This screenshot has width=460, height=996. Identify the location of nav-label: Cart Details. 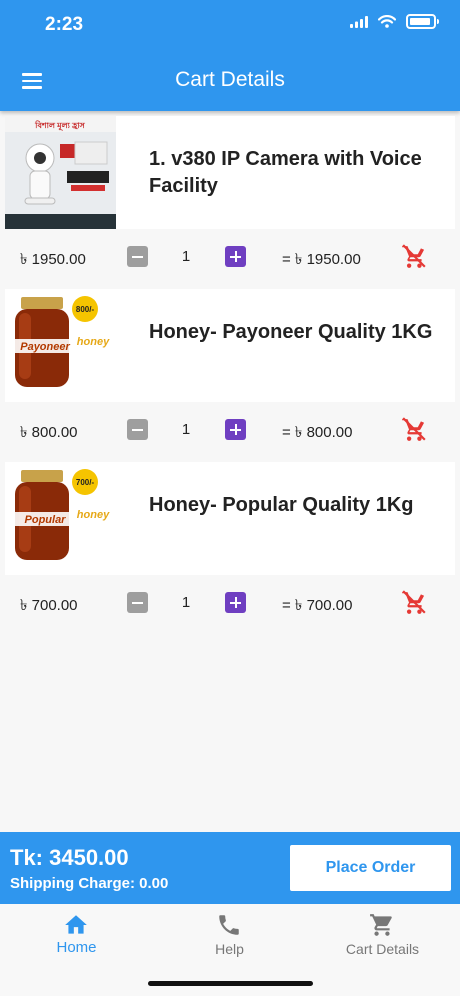
(382, 949).